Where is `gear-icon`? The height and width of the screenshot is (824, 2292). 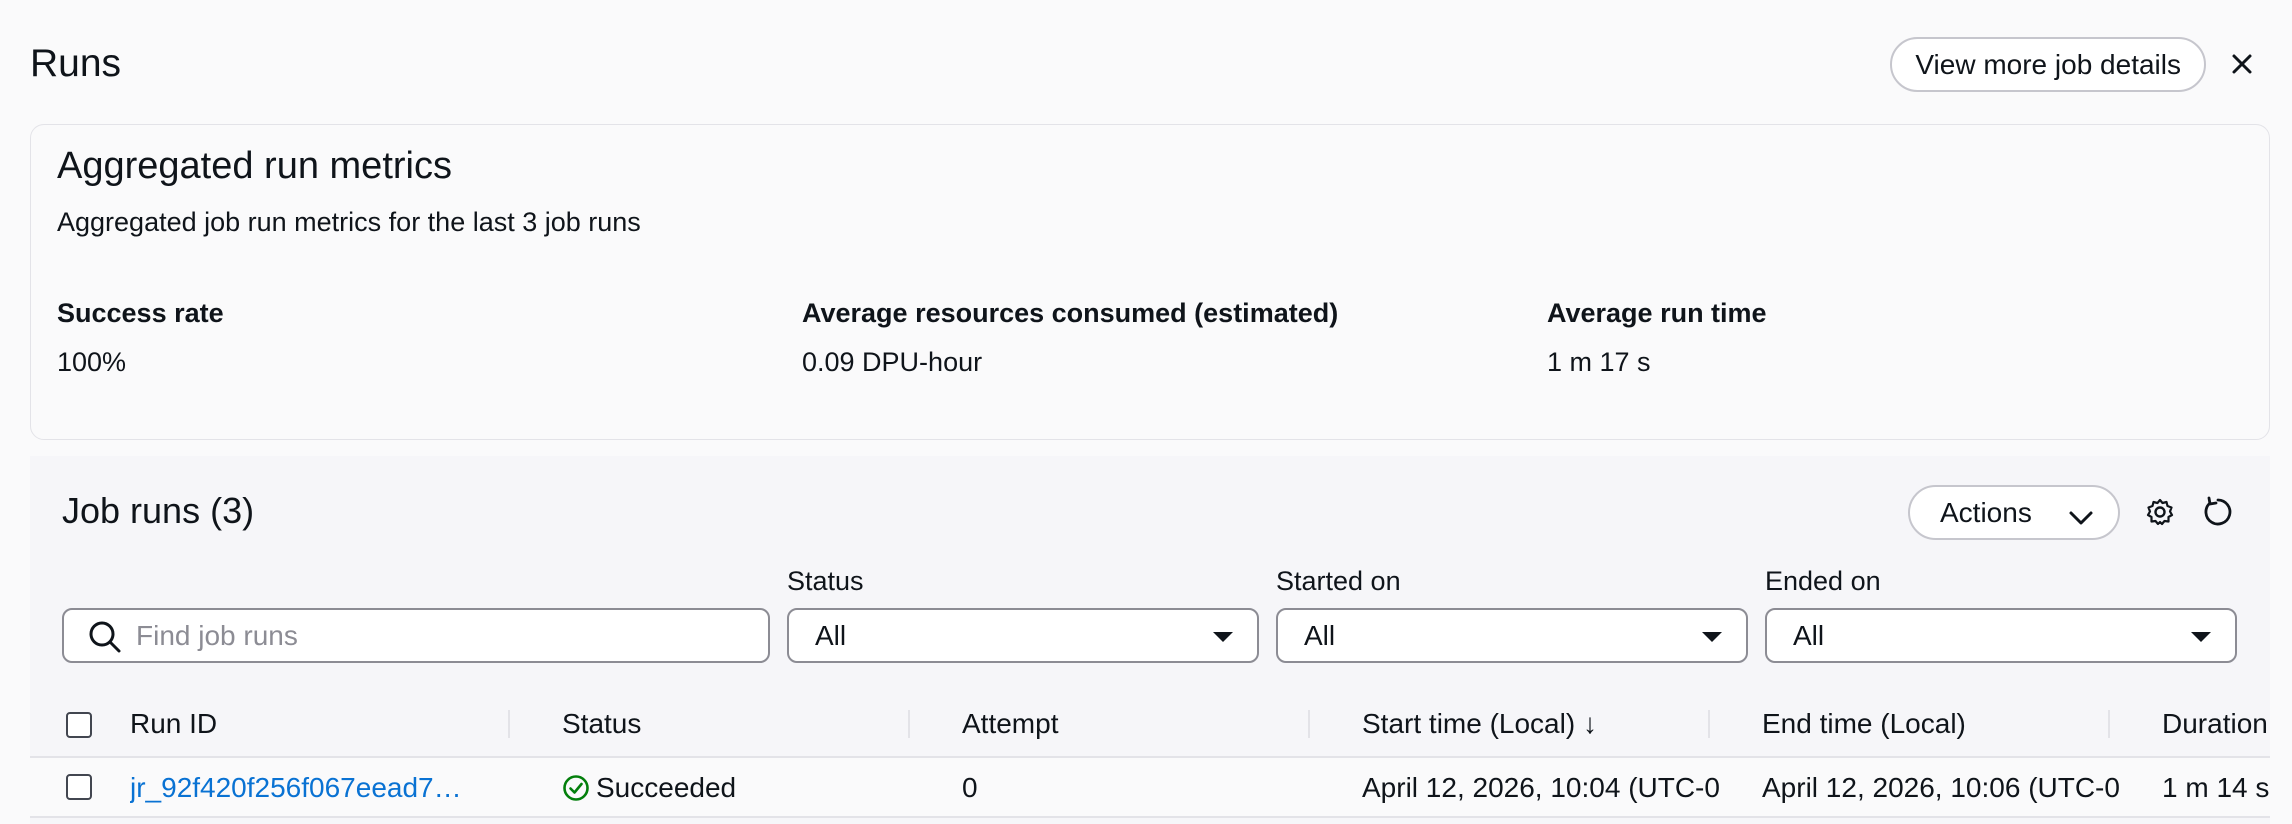 gear-icon is located at coordinates (2160, 512).